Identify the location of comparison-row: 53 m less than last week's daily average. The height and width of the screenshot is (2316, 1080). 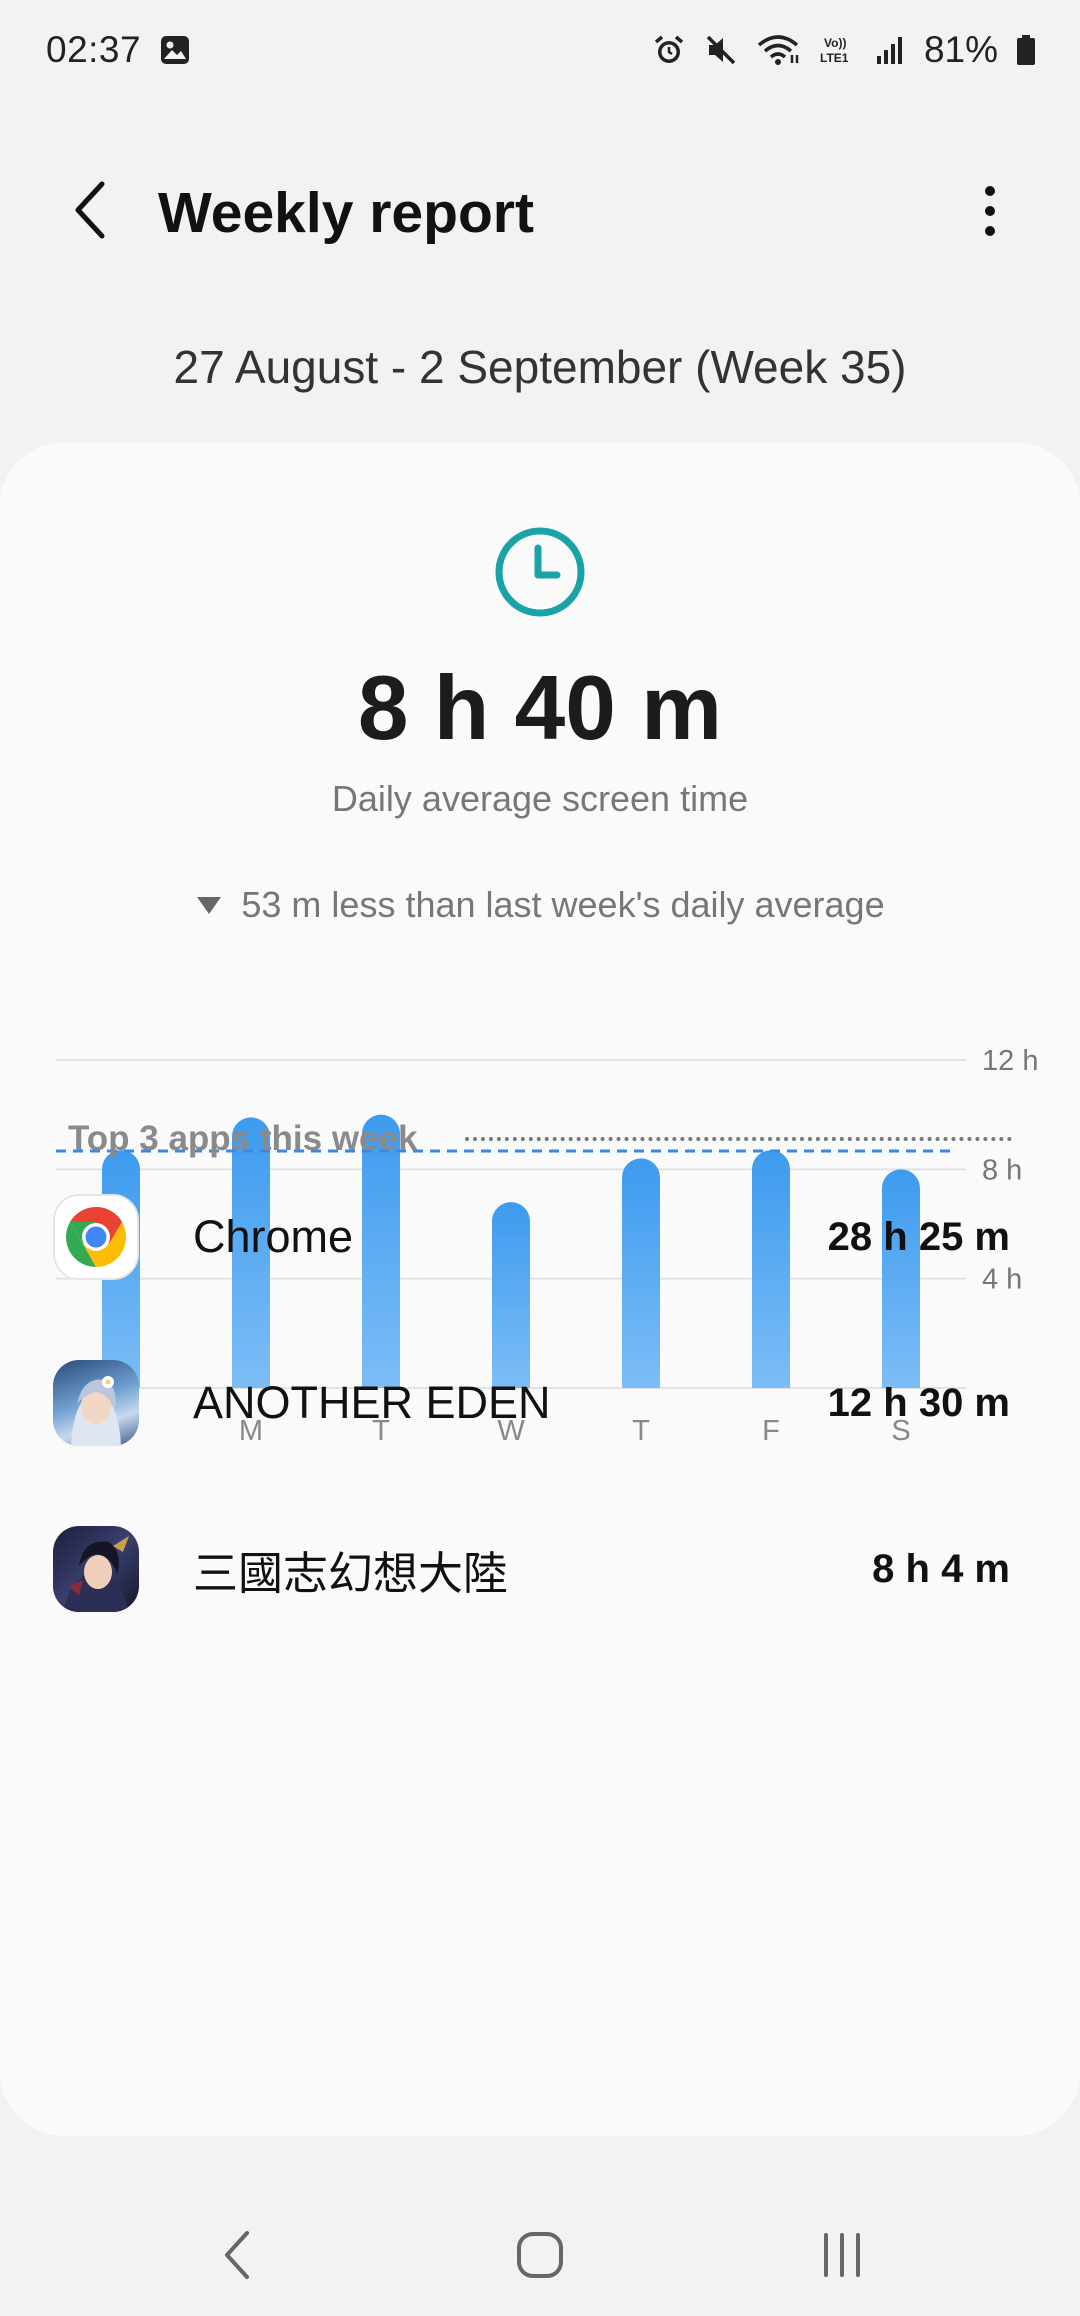
(540, 905).